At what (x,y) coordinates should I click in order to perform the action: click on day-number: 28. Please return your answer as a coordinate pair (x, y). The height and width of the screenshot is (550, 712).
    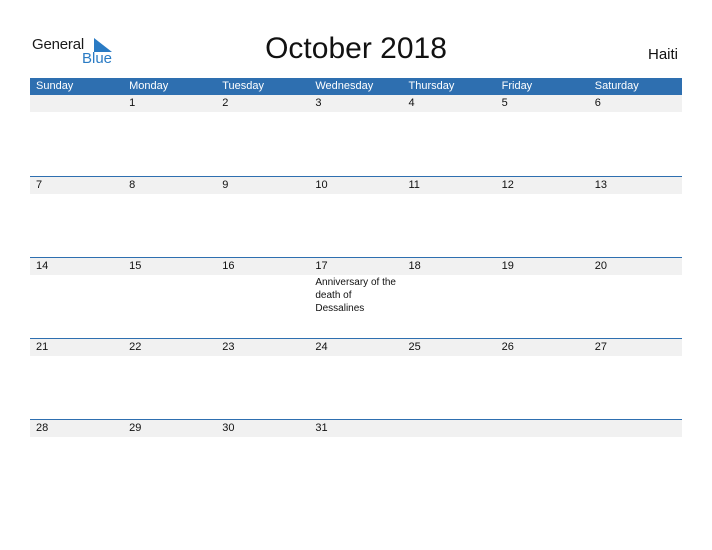
    Looking at the image, I should click on (42, 428).